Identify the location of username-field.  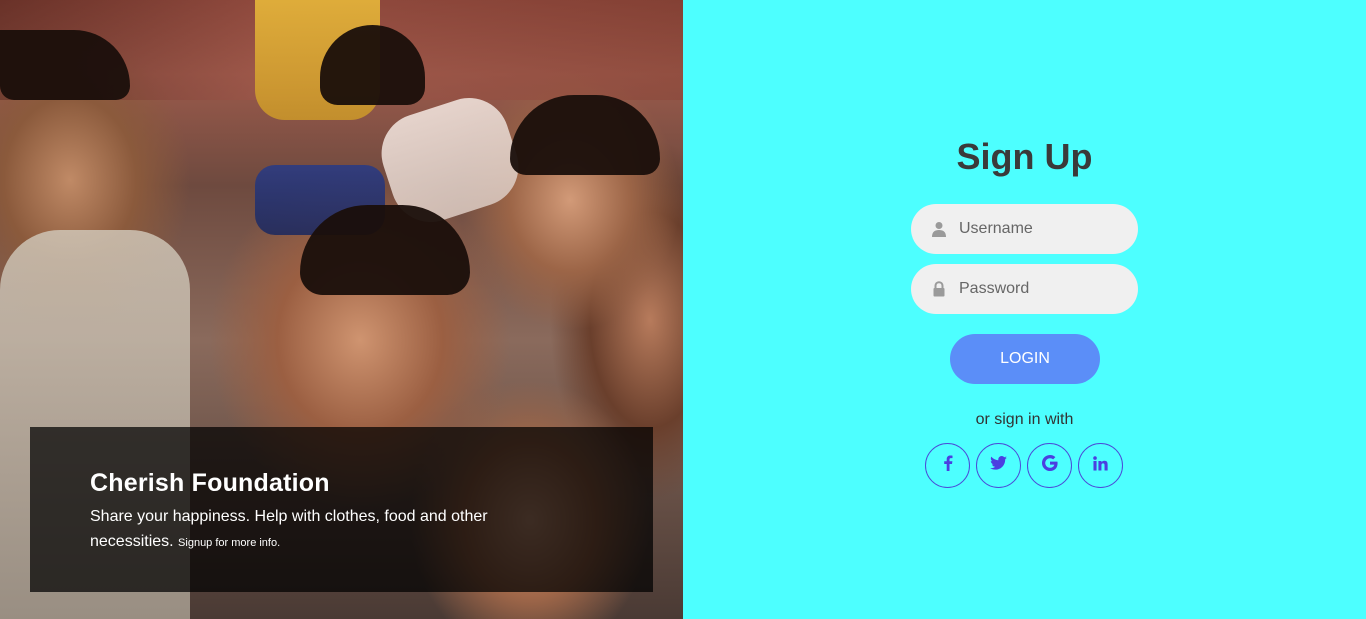
(1024, 229).